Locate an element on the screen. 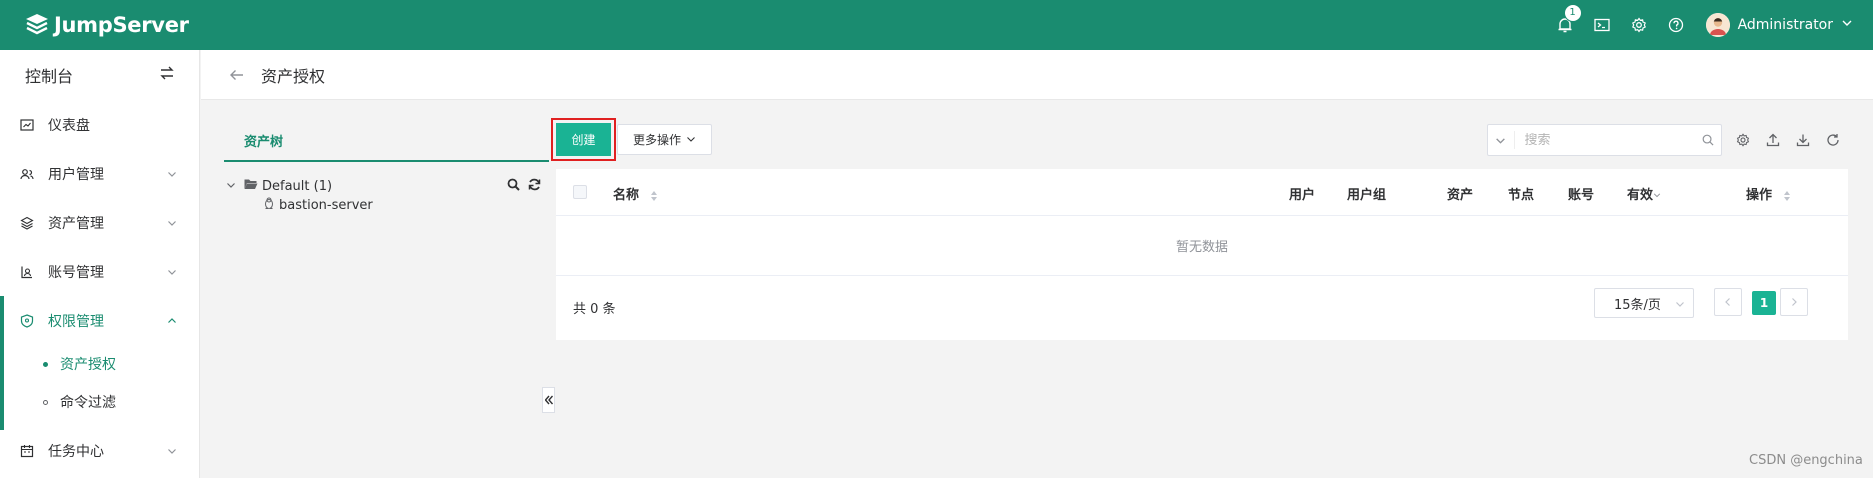 The width and height of the screenshot is (1873, 478). column-header-valid: 有效 is located at coordinates (1644, 193).